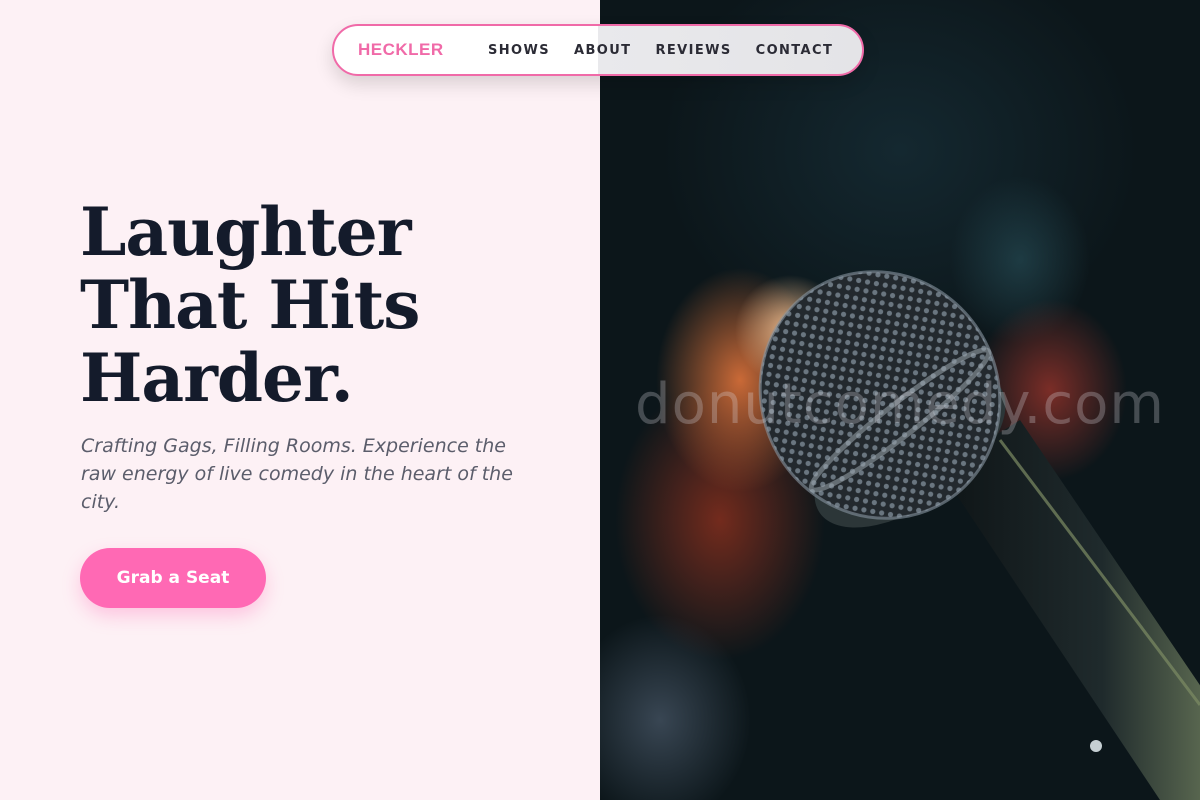 The height and width of the screenshot is (800, 1200). I want to click on nav-link-reviews: REVIEWS, so click(693, 50).